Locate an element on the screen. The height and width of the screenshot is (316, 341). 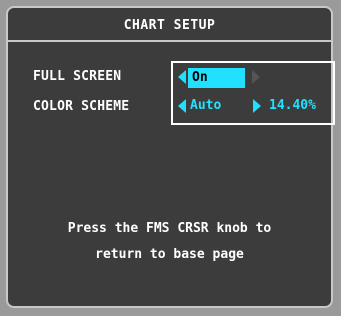
full-screen-value: On is located at coordinates (216, 78).